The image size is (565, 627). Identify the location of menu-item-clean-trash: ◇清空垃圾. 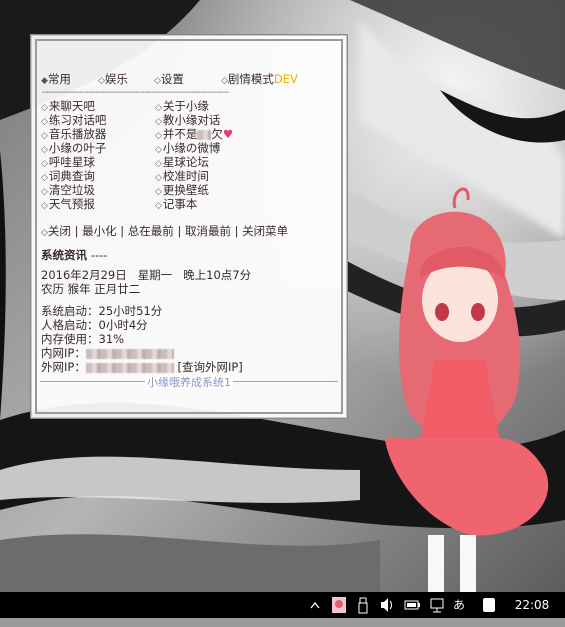
(73, 190).